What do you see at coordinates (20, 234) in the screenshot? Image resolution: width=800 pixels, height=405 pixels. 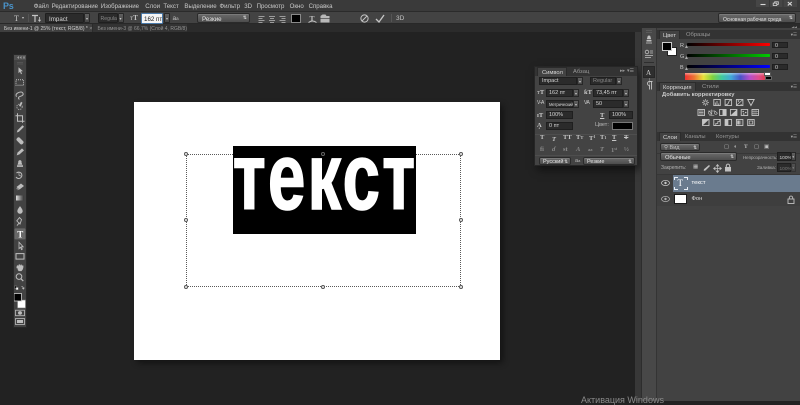 I see `svg-text: T` at bounding box center [20, 234].